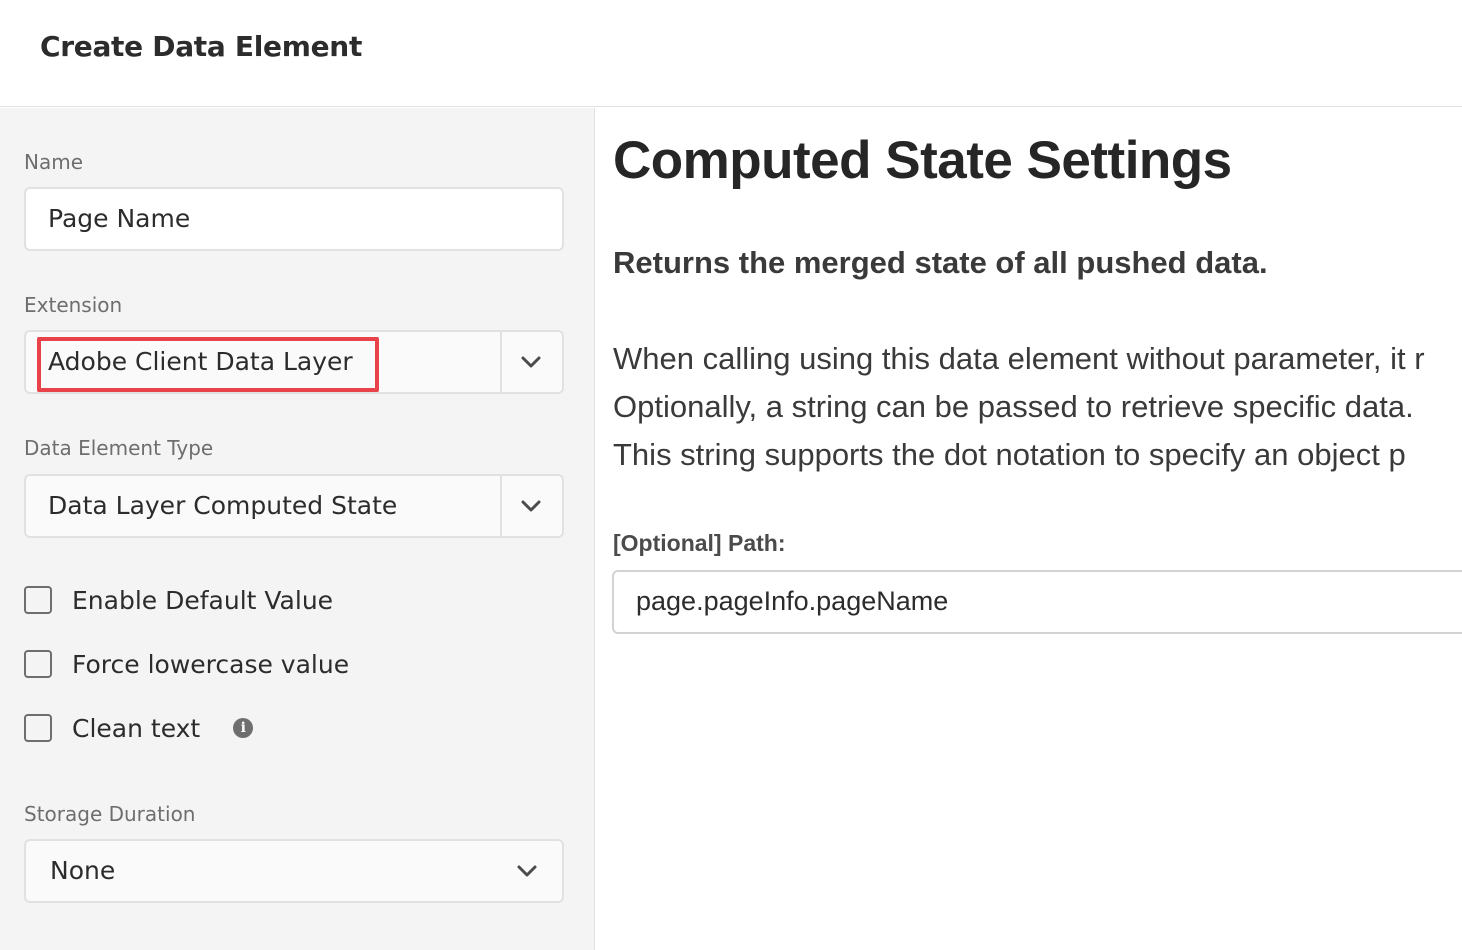  Describe the element at coordinates (38, 600) in the screenshot. I see `enable-default-value-checkbox` at that location.